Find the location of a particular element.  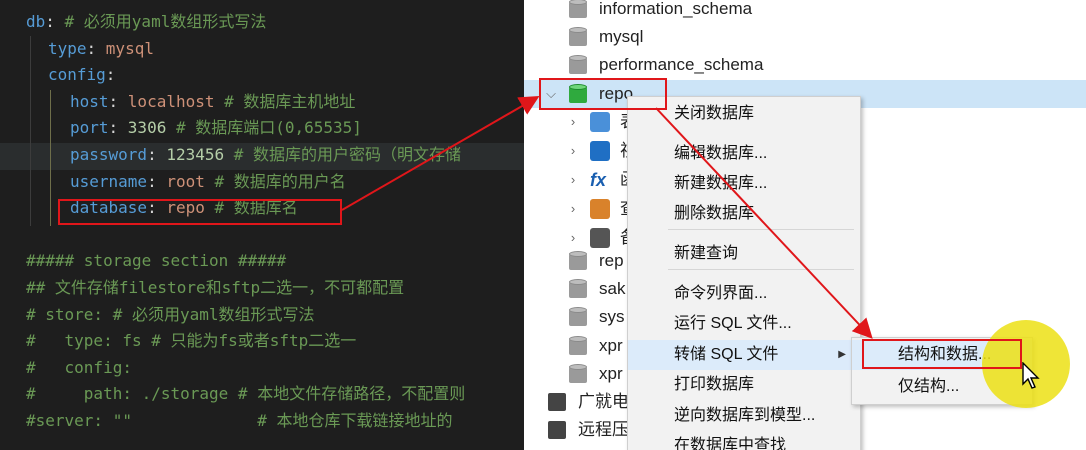

tree-item-label: sys is located at coordinates (612, 317).